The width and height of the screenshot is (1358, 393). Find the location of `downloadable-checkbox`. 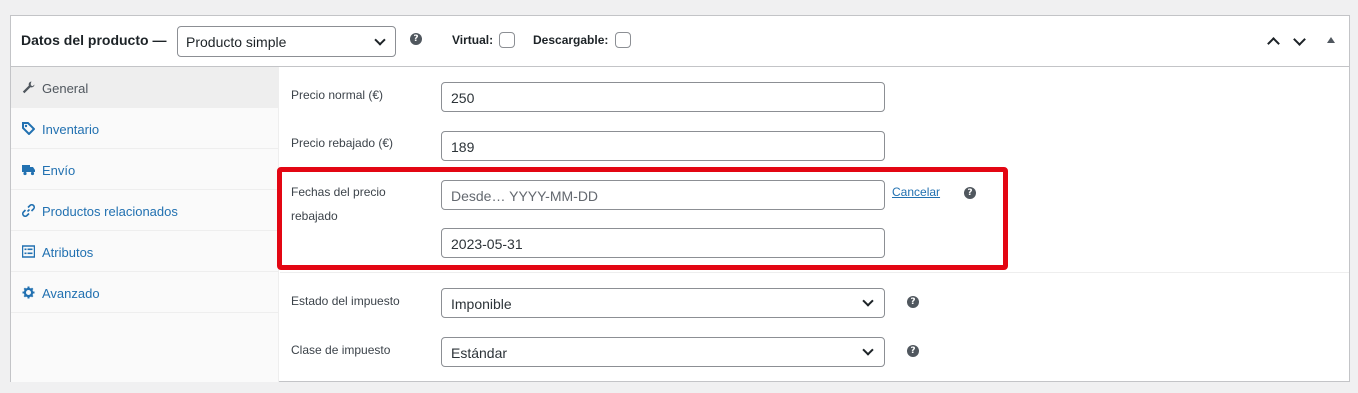

downloadable-checkbox is located at coordinates (623, 40).